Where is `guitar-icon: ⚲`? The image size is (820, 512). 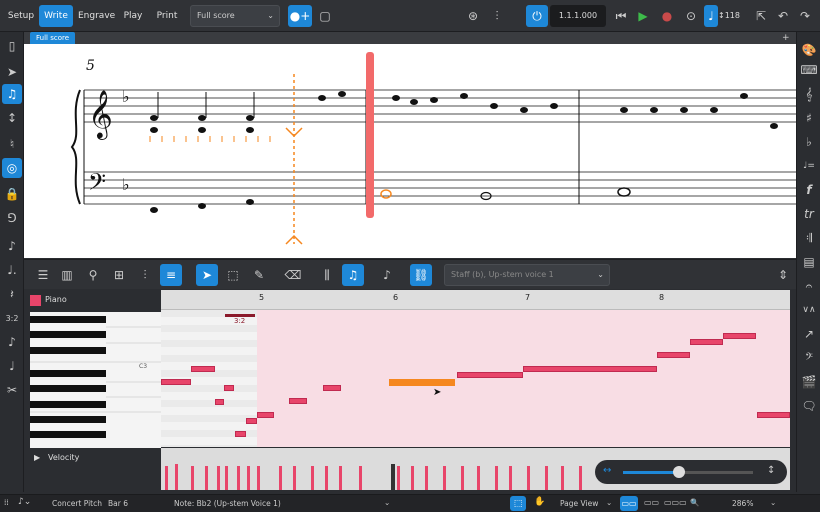
guitar-icon: ⚲ is located at coordinates (93, 275).